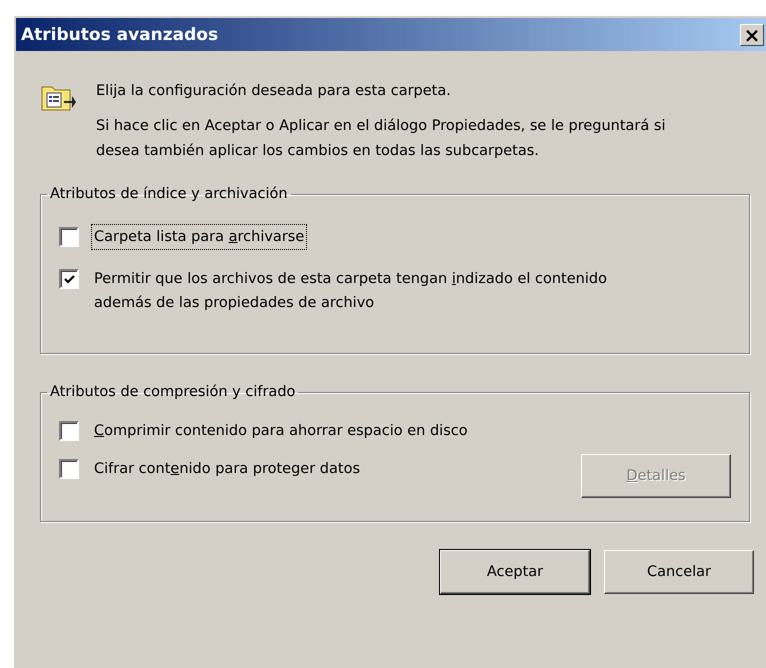  I want to click on checkmark-icon, so click(69, 279).